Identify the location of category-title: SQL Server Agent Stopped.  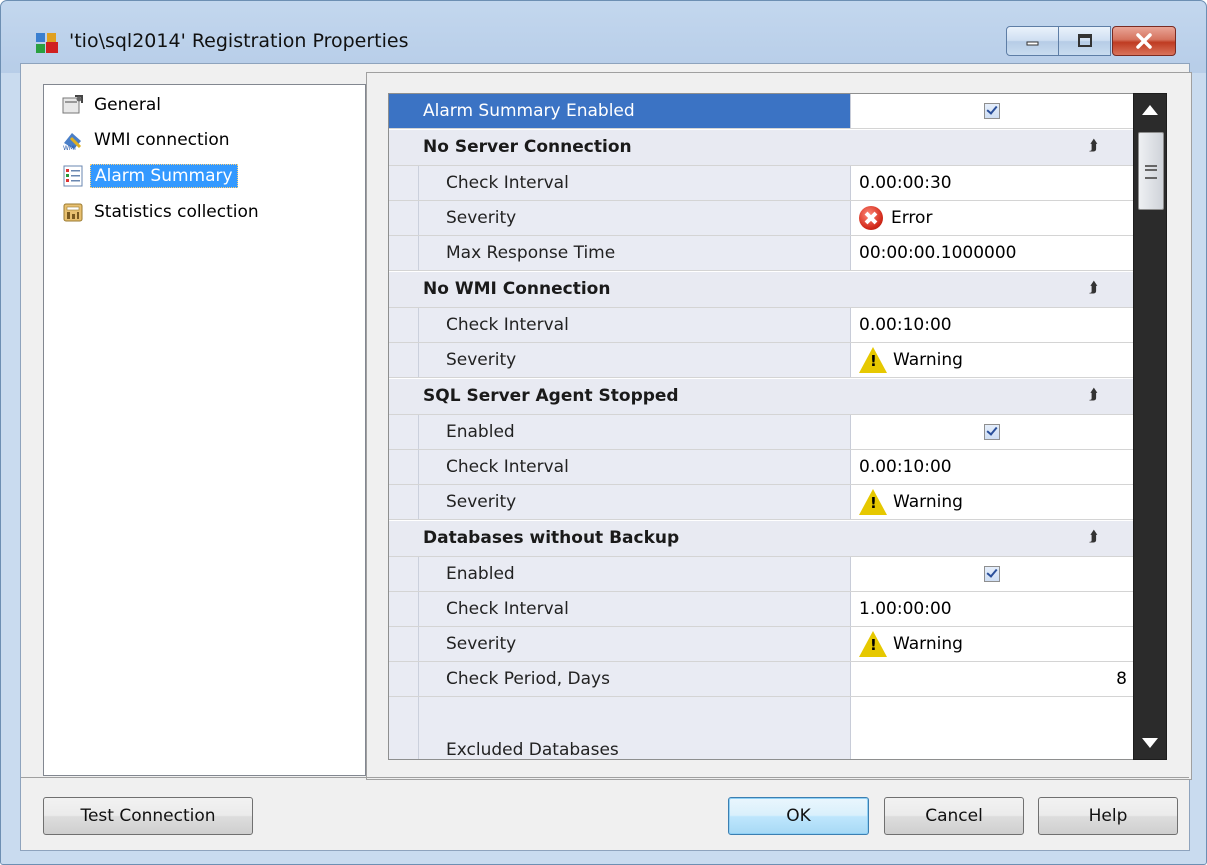
(551, 396).